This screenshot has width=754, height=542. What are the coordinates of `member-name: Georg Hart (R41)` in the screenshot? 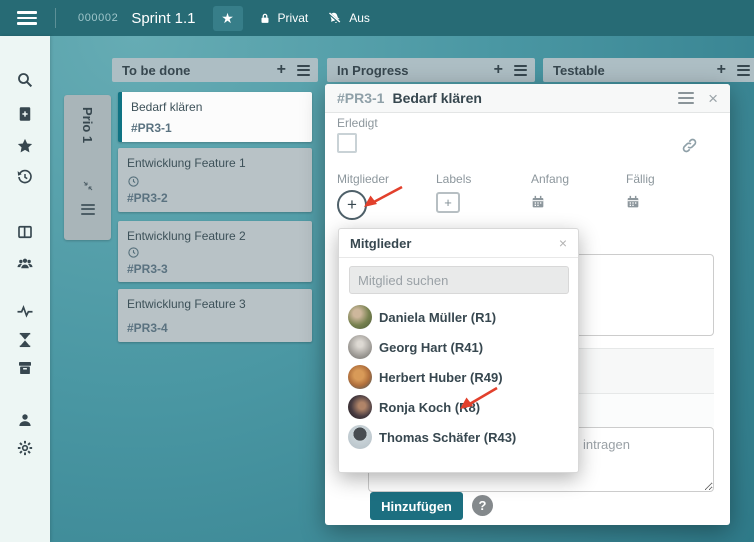 It's located at (431, 347).